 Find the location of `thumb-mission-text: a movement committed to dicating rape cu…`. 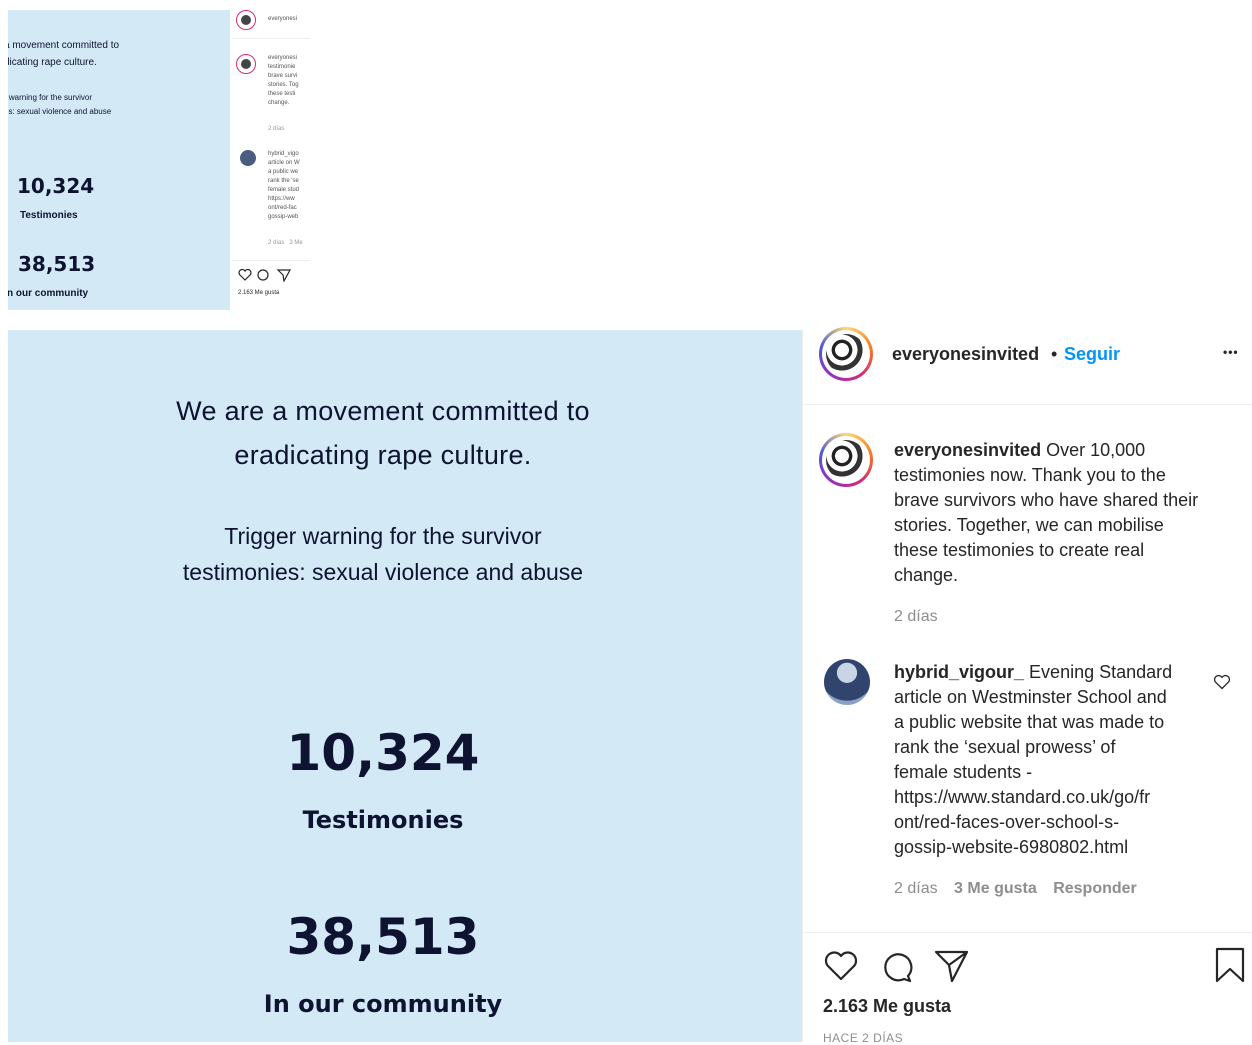

thumb-mission-text: a movement committed to dicating rape cu… is located at coordinates (63, 54).